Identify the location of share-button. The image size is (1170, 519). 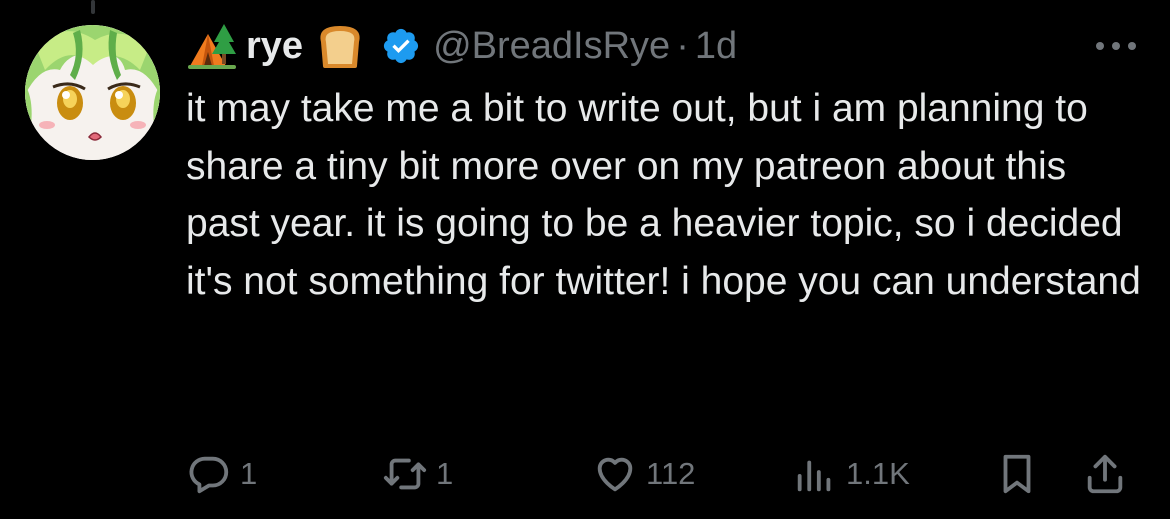
(1105, 474).